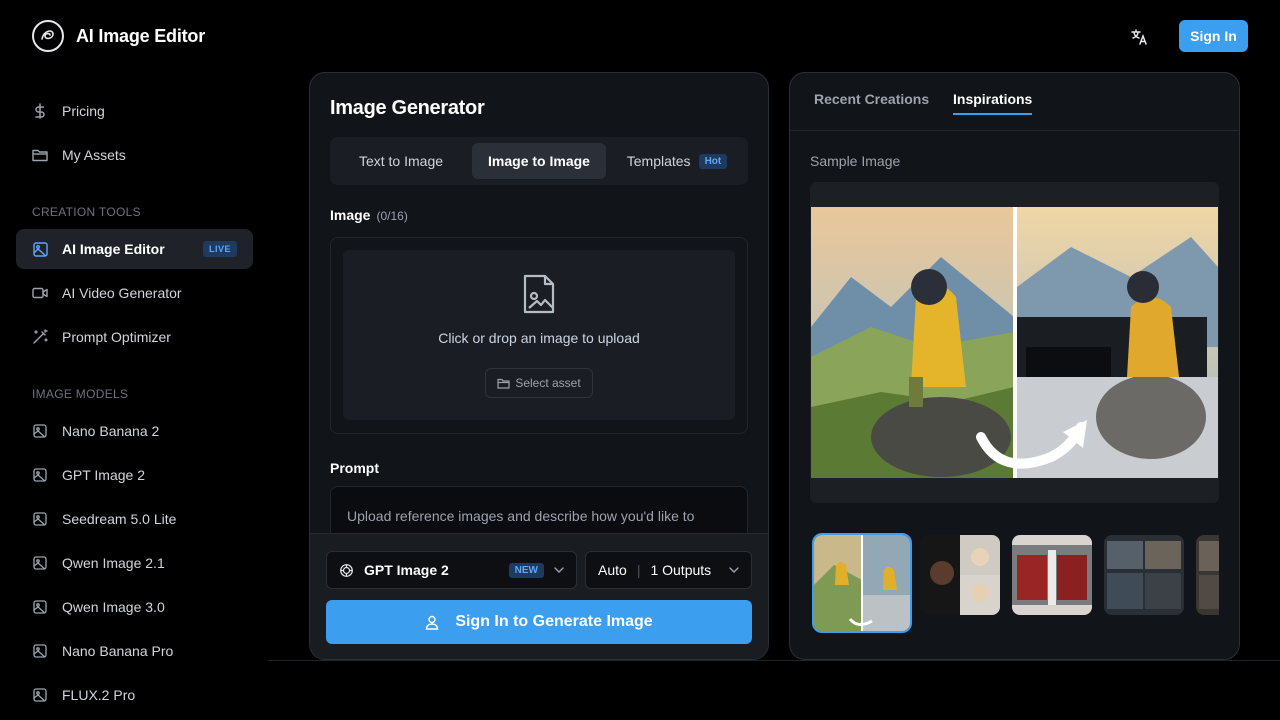 This screenshot has width=1280, height=720. I want to click on tab-recent-creations: Recent Creations, so click(871, 102).